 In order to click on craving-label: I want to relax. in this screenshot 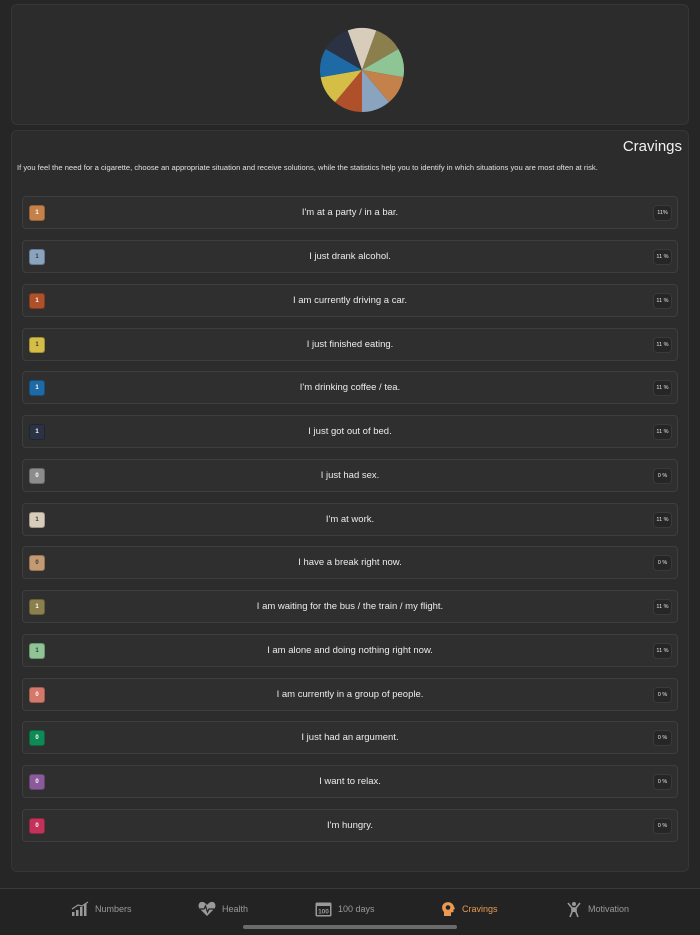, I will do `click(350, 781)`.